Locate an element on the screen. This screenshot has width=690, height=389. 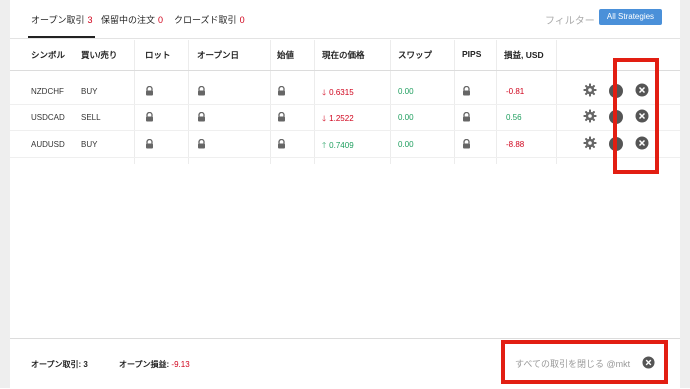
right-margin is located at coordinates (685, 194).